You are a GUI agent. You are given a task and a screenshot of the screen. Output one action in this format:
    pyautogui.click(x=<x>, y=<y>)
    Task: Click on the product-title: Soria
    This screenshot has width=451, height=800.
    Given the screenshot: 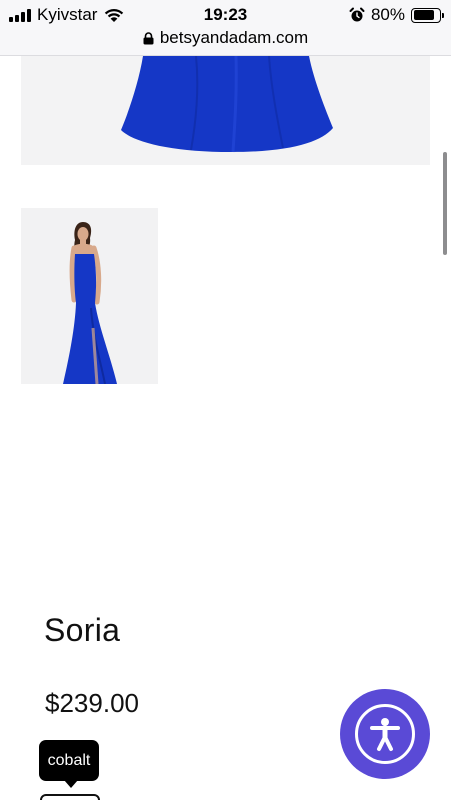 What is the action you would take?
    pyautogui.click(x=82, y=630)
    